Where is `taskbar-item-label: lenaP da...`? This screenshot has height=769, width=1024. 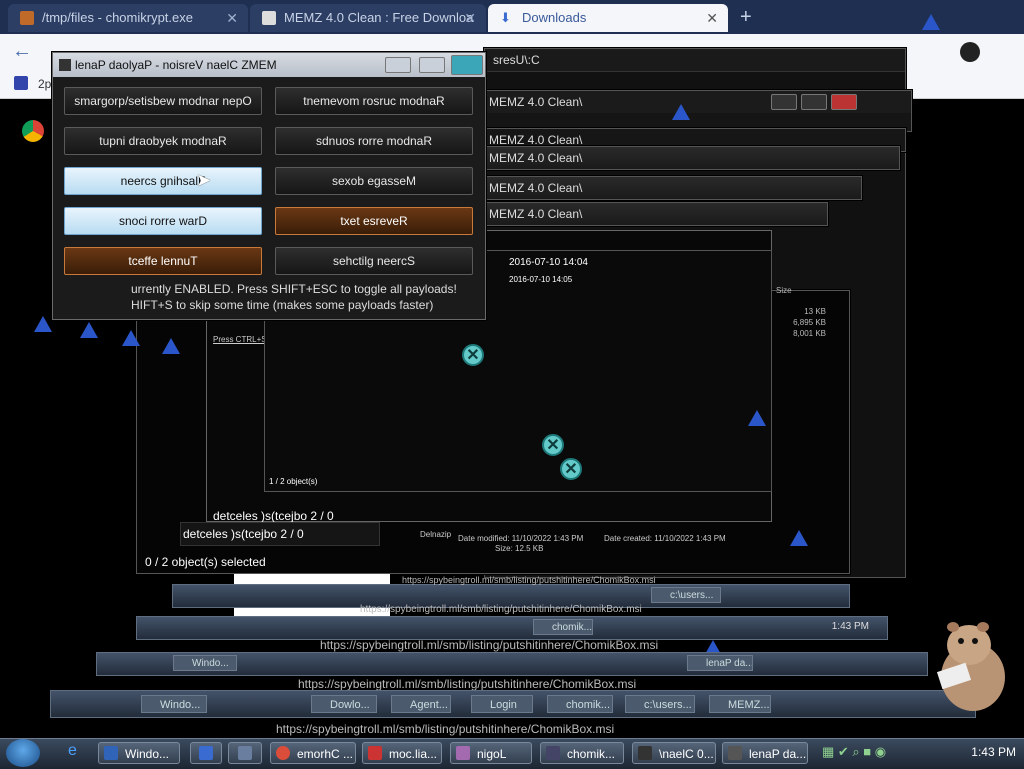
taskbar-item-label: lenaP da... is located at coordinates (778, 754).